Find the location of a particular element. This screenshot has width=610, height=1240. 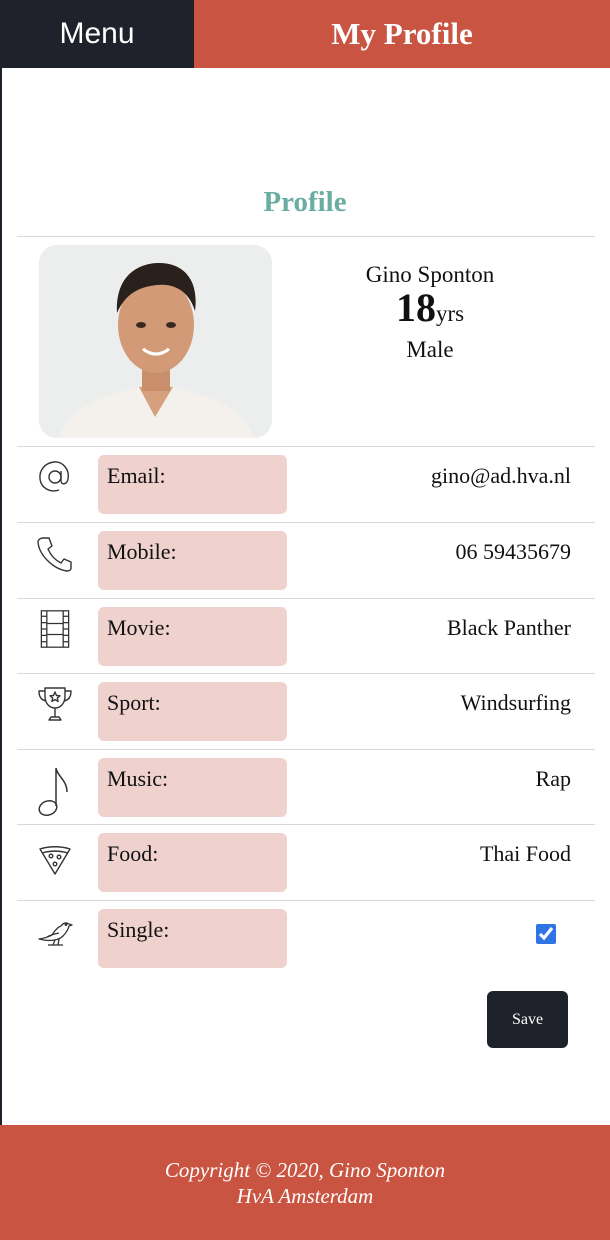

profile-gender: Male is located at coordinates (430, 349).